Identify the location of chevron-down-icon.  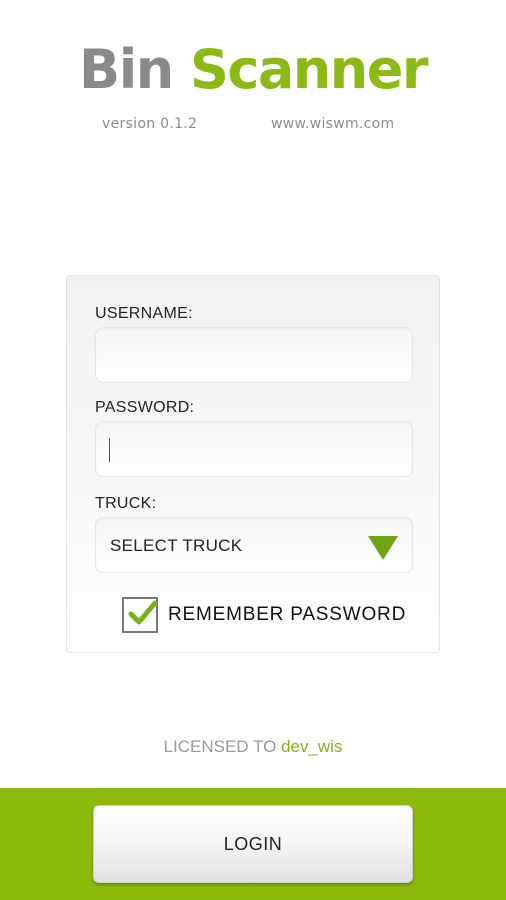
(383, 548).